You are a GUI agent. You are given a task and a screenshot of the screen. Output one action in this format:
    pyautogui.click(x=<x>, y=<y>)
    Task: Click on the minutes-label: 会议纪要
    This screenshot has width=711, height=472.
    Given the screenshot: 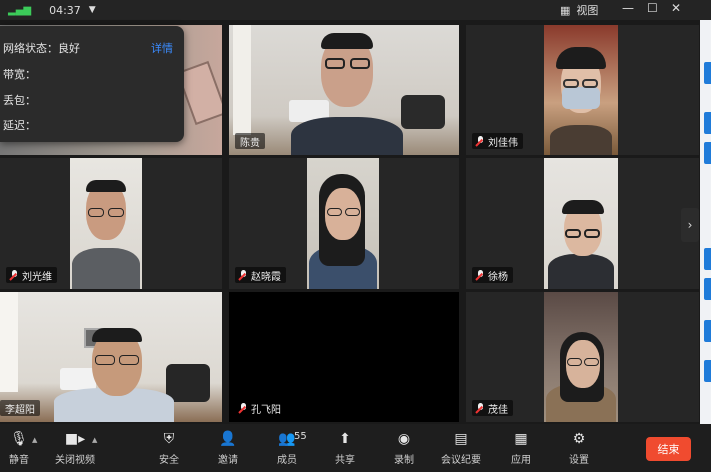 What is the action you would take?
    pyautogui.click(x=461, y=460)
    